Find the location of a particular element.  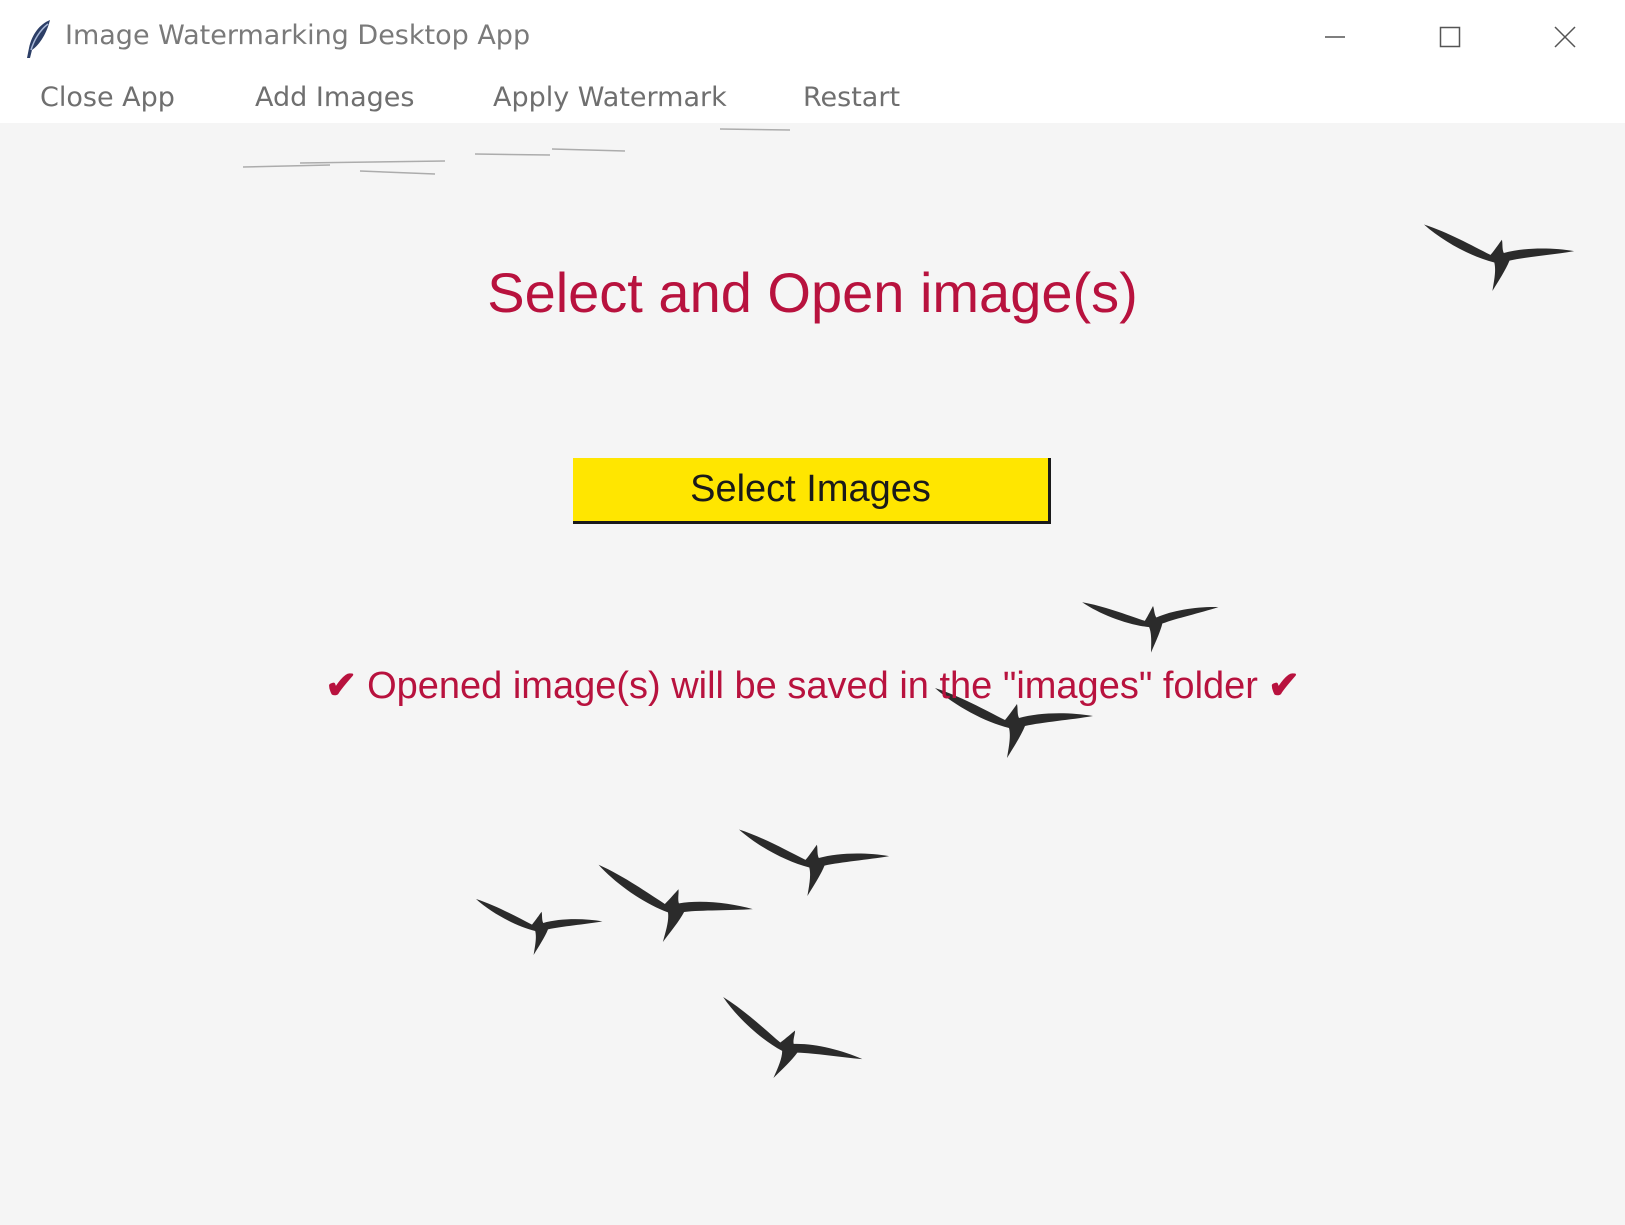

minimize-button is located at coordinates (1335, 37).